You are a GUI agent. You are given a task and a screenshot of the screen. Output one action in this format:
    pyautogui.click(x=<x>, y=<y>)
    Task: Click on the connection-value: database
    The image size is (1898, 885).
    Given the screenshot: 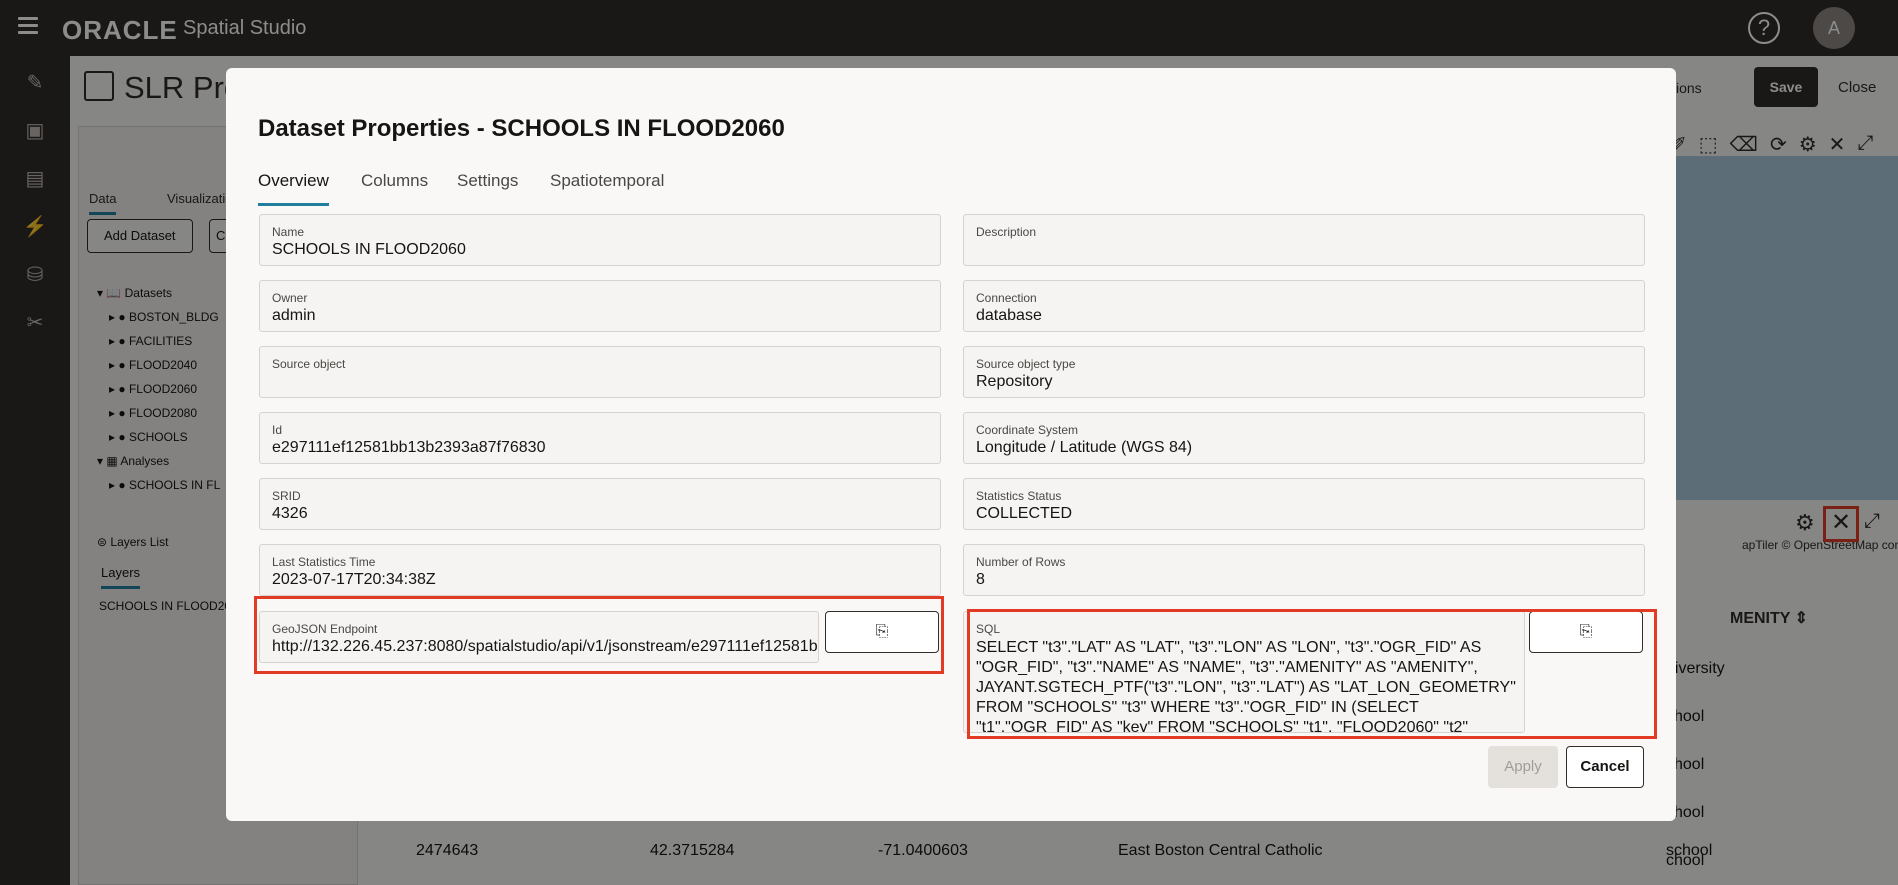 What is the action you would take?
    pyautogui.click(x=1009, y=315)
    